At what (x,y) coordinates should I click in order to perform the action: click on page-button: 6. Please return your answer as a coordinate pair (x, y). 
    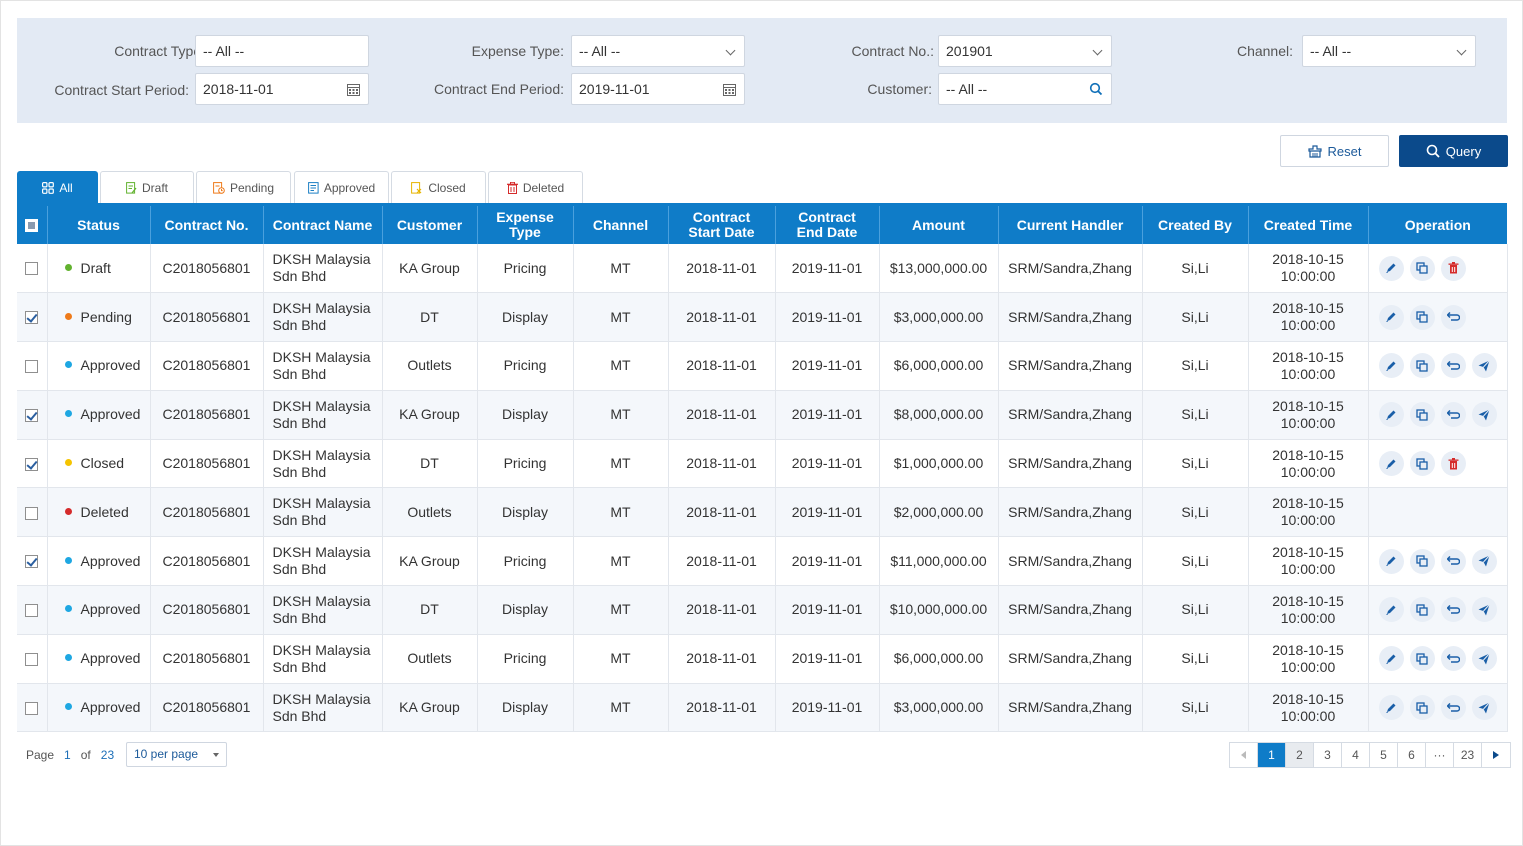
    Looking at the image, I should click on (1412, 755).